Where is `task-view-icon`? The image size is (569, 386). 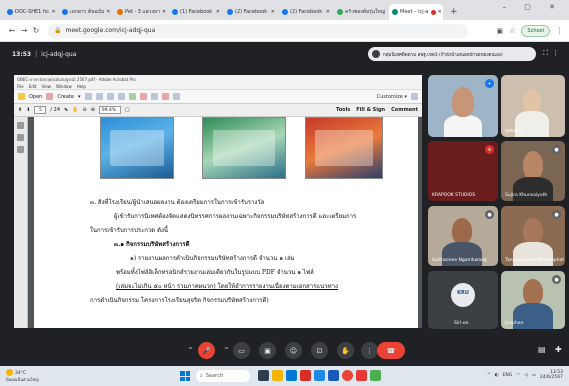 task-view-icon is located at coordinates (263, 375).